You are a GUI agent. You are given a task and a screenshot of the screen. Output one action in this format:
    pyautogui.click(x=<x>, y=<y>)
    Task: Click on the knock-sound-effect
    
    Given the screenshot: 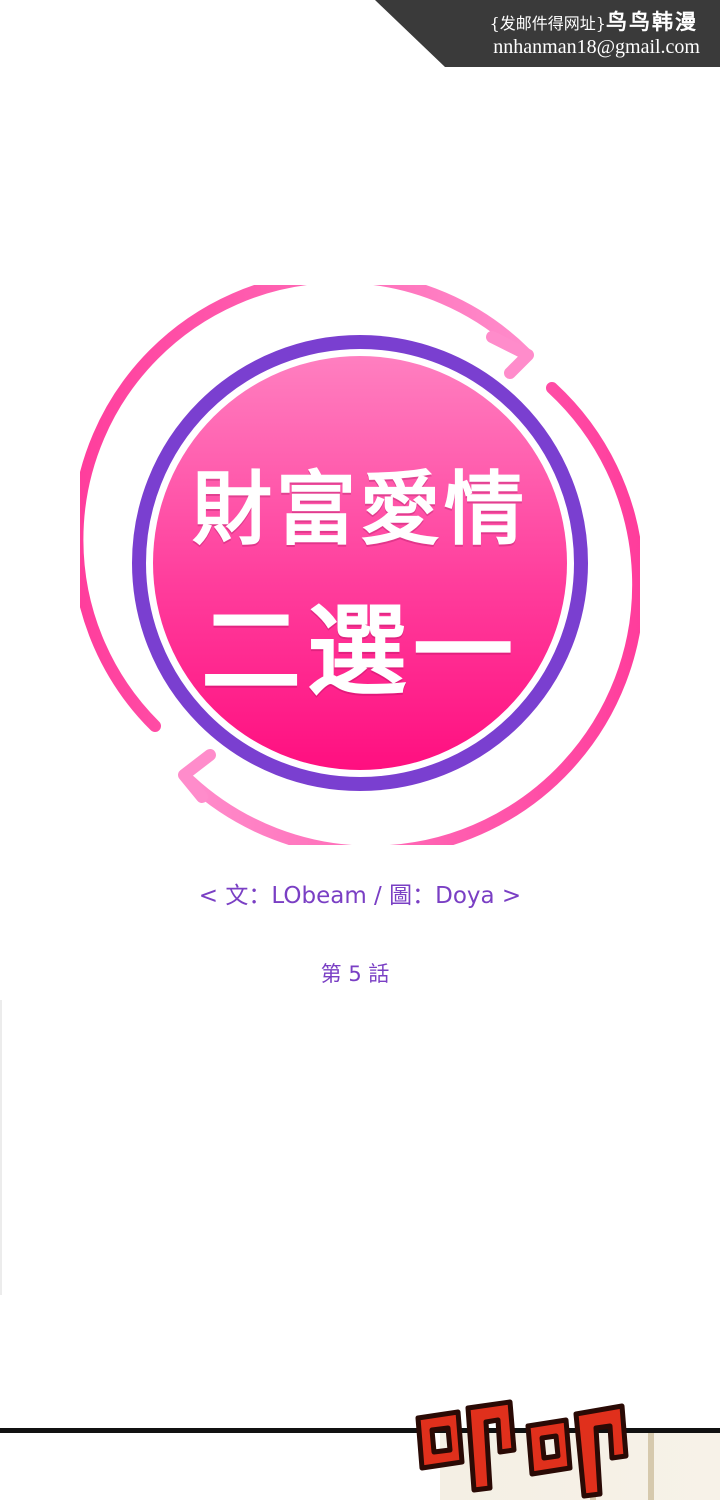 What is the action you would take?
    pyautogui.click(x=530, y=1440)
    